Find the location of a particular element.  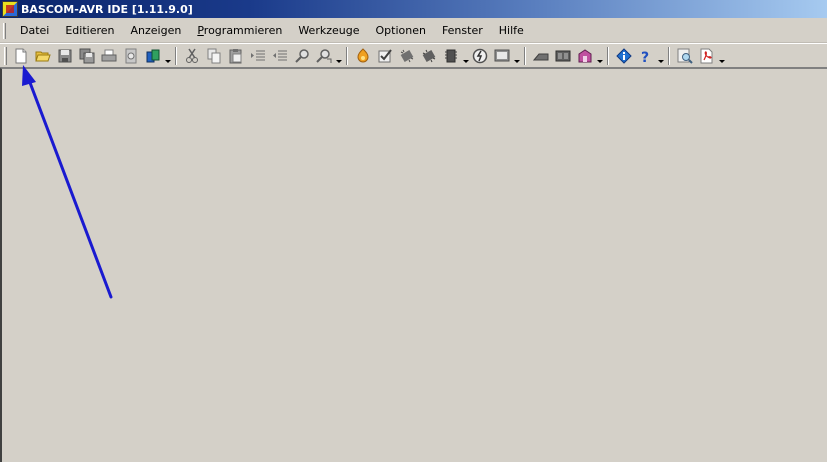

print-icon is located at coordinates (109, 55).